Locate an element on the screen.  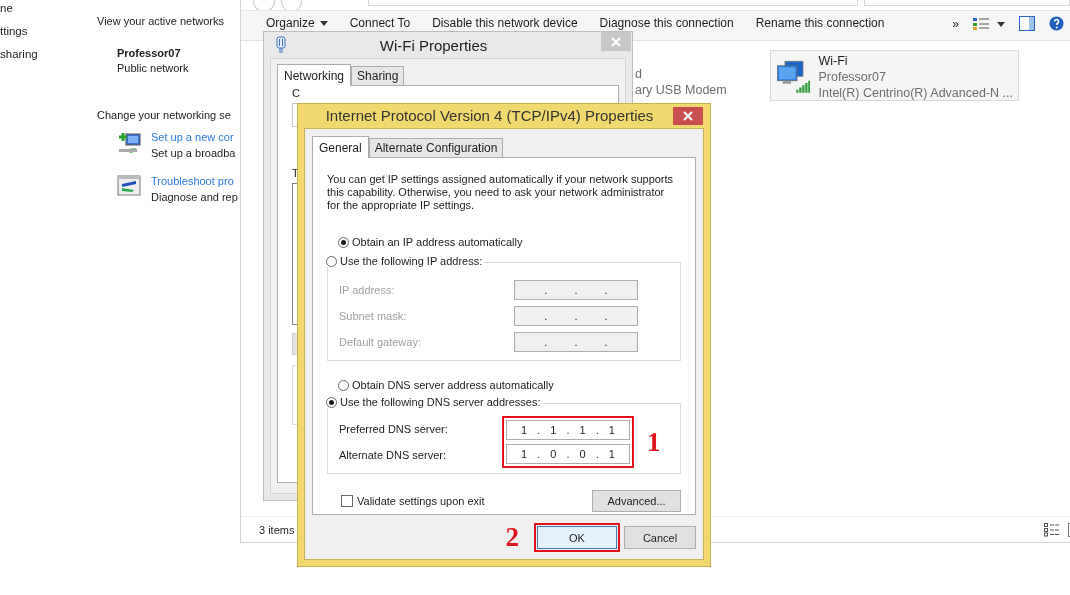
connection-device: ary USB Modem is located at coordinates (681, 90).